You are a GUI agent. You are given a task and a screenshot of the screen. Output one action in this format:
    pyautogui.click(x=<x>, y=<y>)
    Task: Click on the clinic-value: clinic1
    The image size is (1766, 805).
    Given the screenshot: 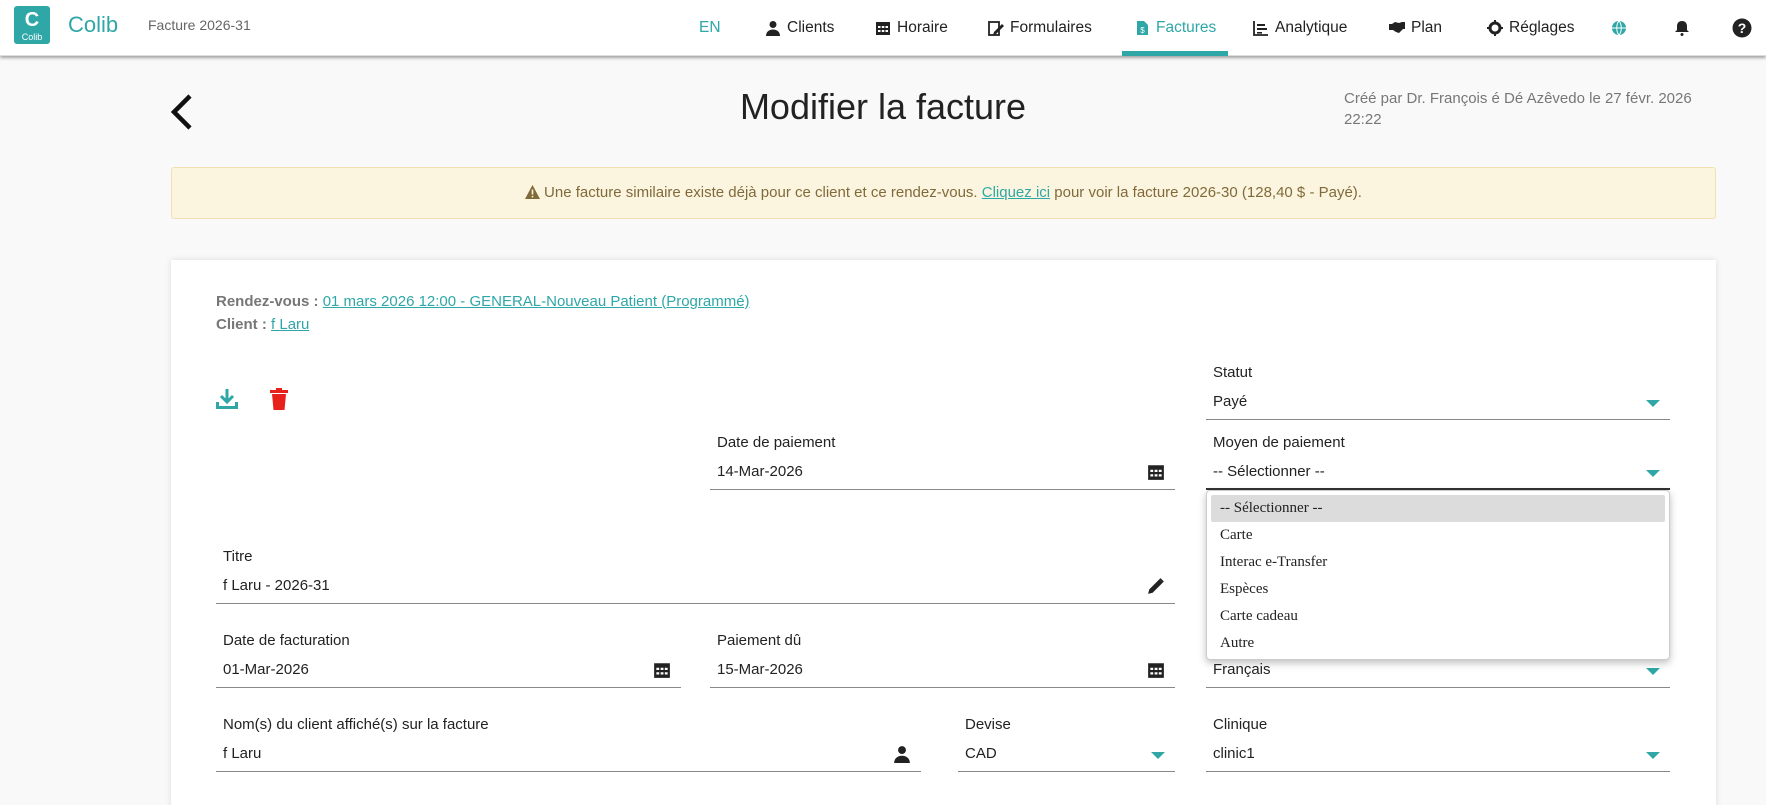 What is the action you would take?
    pyautogui.click(x=1234, y=753)
    